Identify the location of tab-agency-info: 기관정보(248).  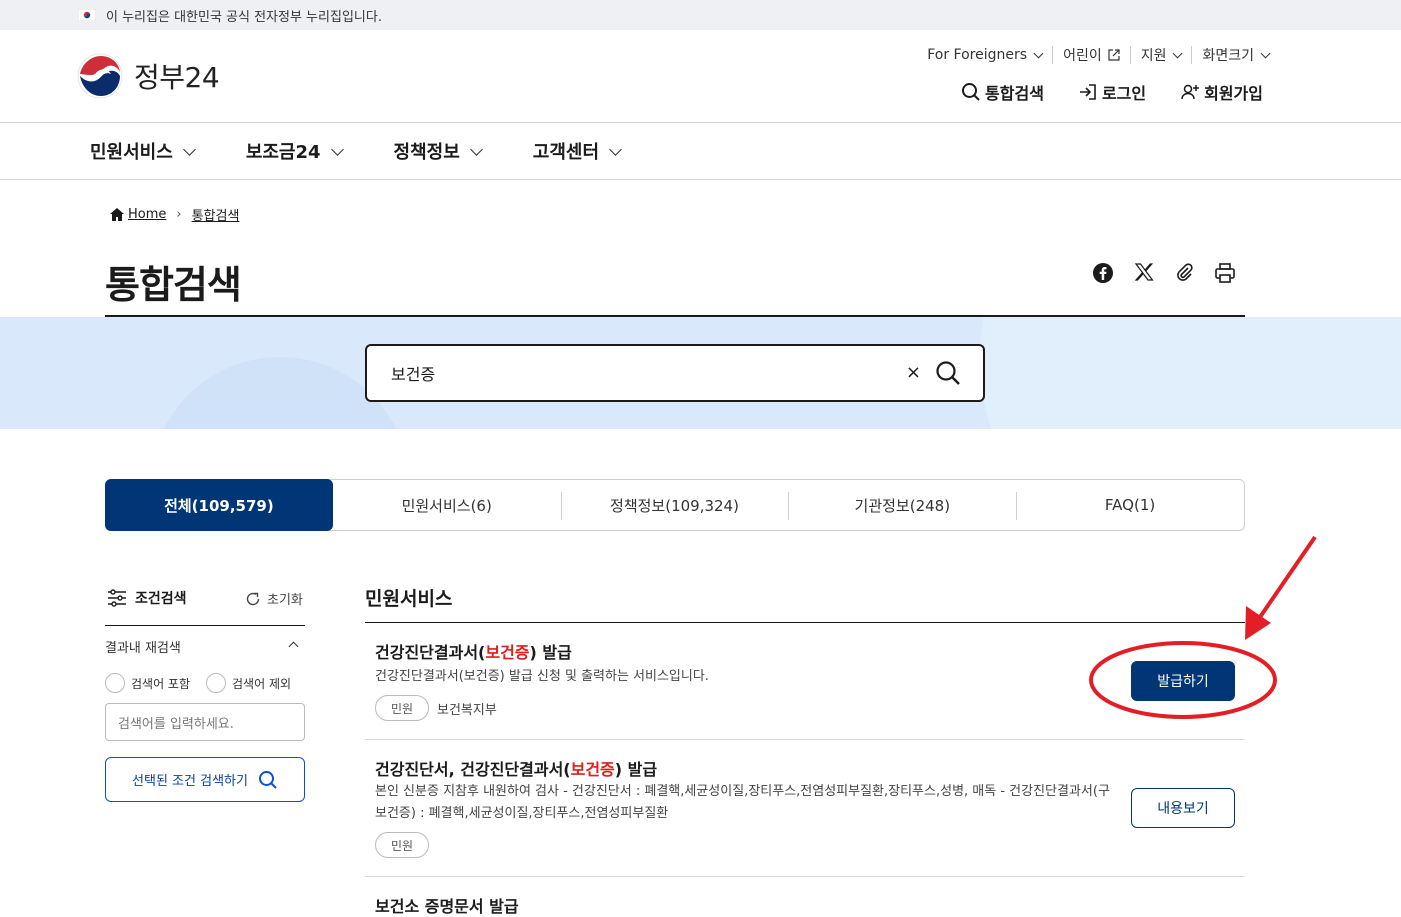
(902, 505).